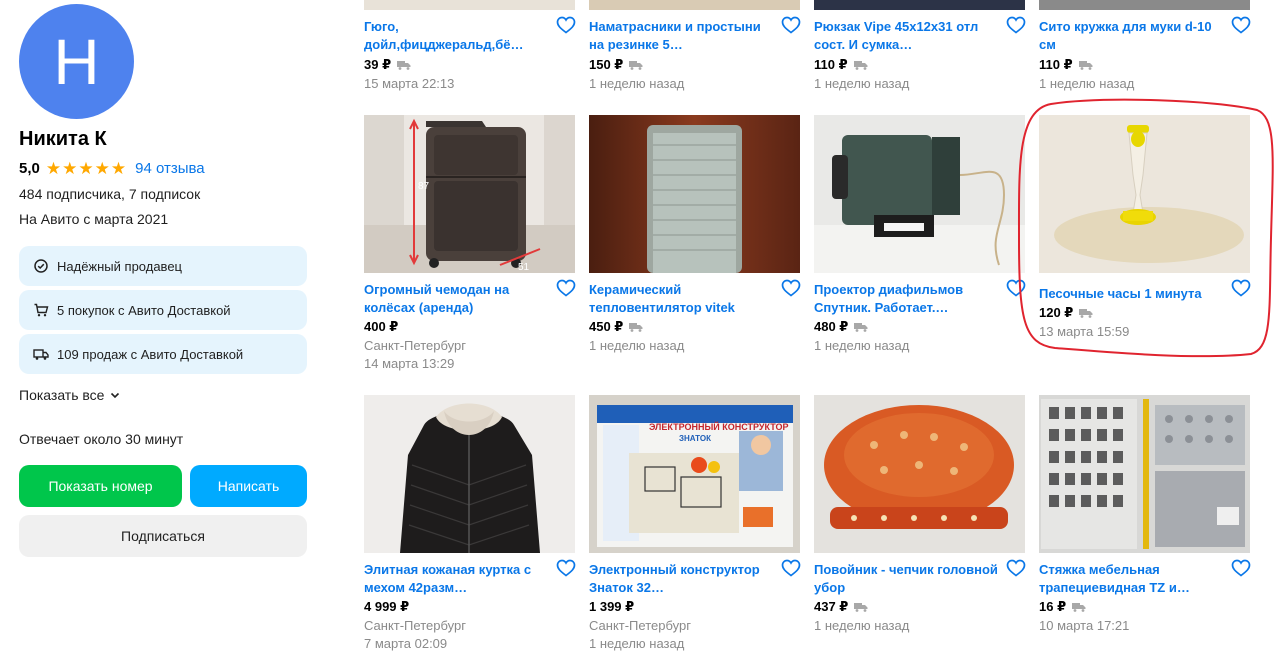 The image size is (1280, 654). I want to click on badge-sales: 109 продаж с Авито Доставкой, so click(163, 354).